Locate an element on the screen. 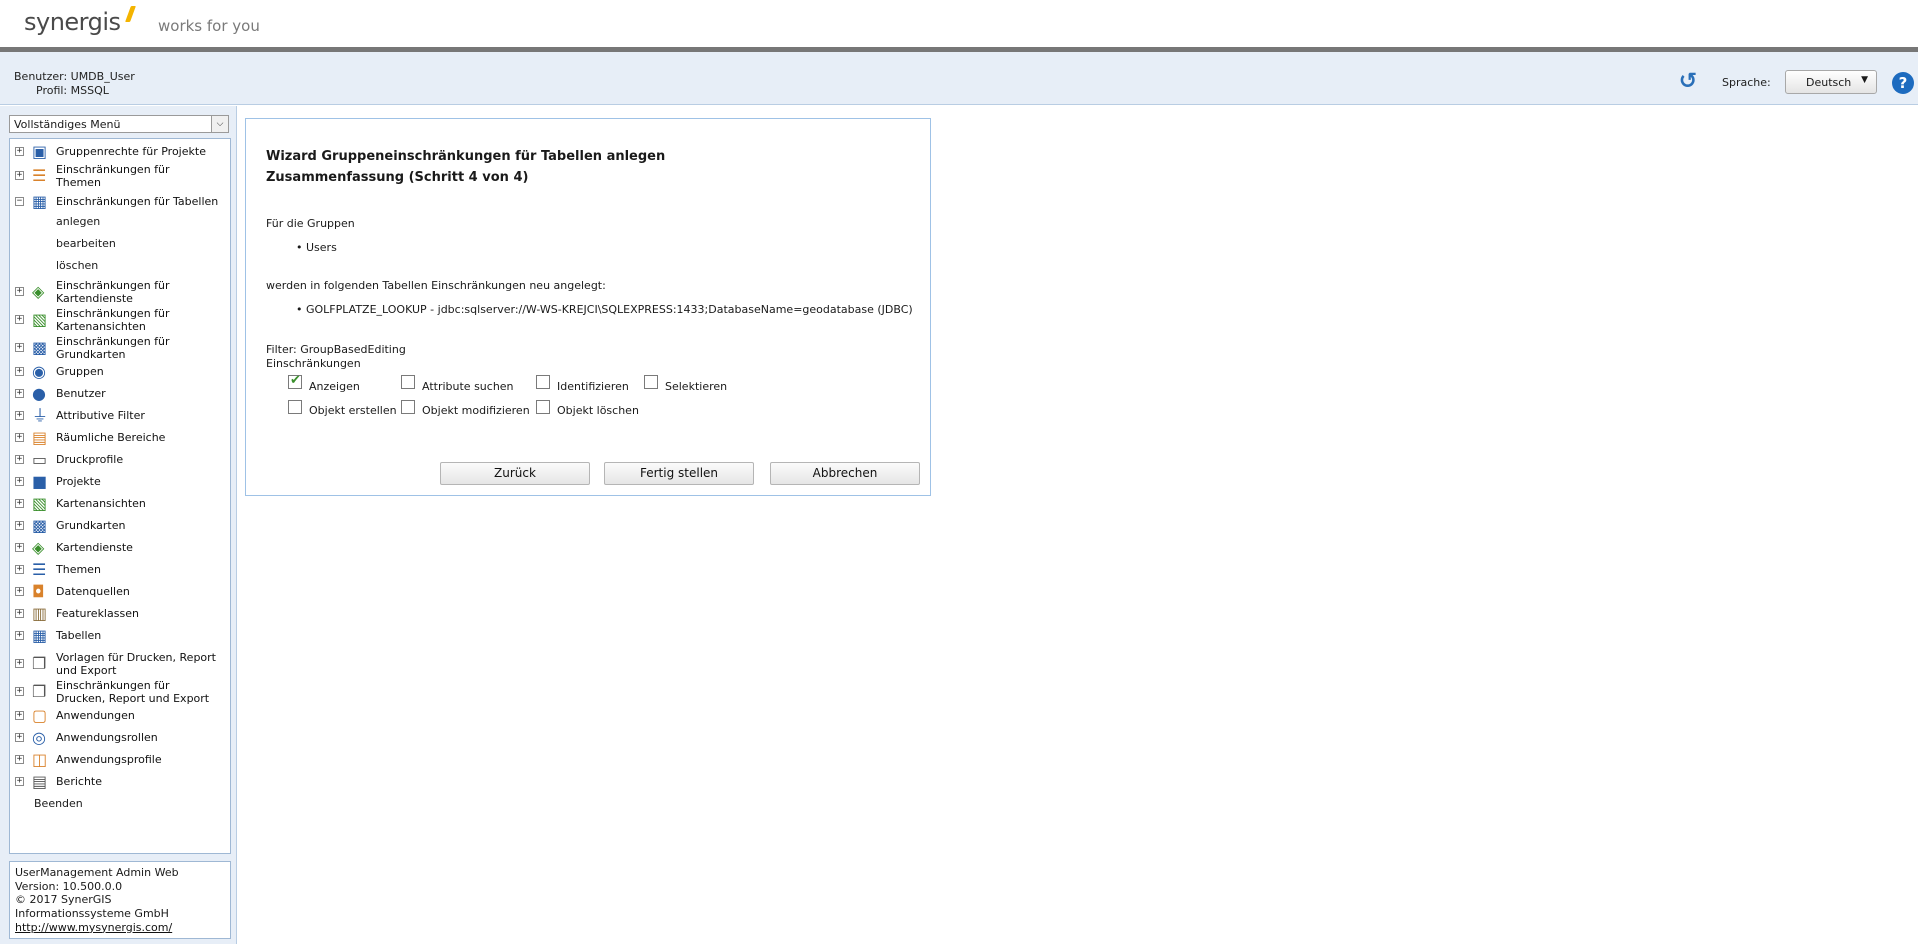 The height and width of the screenshot is (944, 1918). wizard-step-title: Zusammenfassung (Schritt 4 von 4) is located at coordinates (397, 177).